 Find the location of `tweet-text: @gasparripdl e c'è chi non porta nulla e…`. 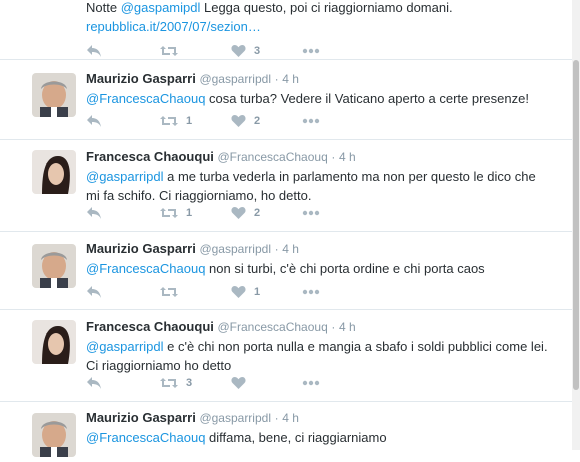

tweet-text: @gasparripdl e c'è chi non porta nulla e… is located at coordinates (322, 356).